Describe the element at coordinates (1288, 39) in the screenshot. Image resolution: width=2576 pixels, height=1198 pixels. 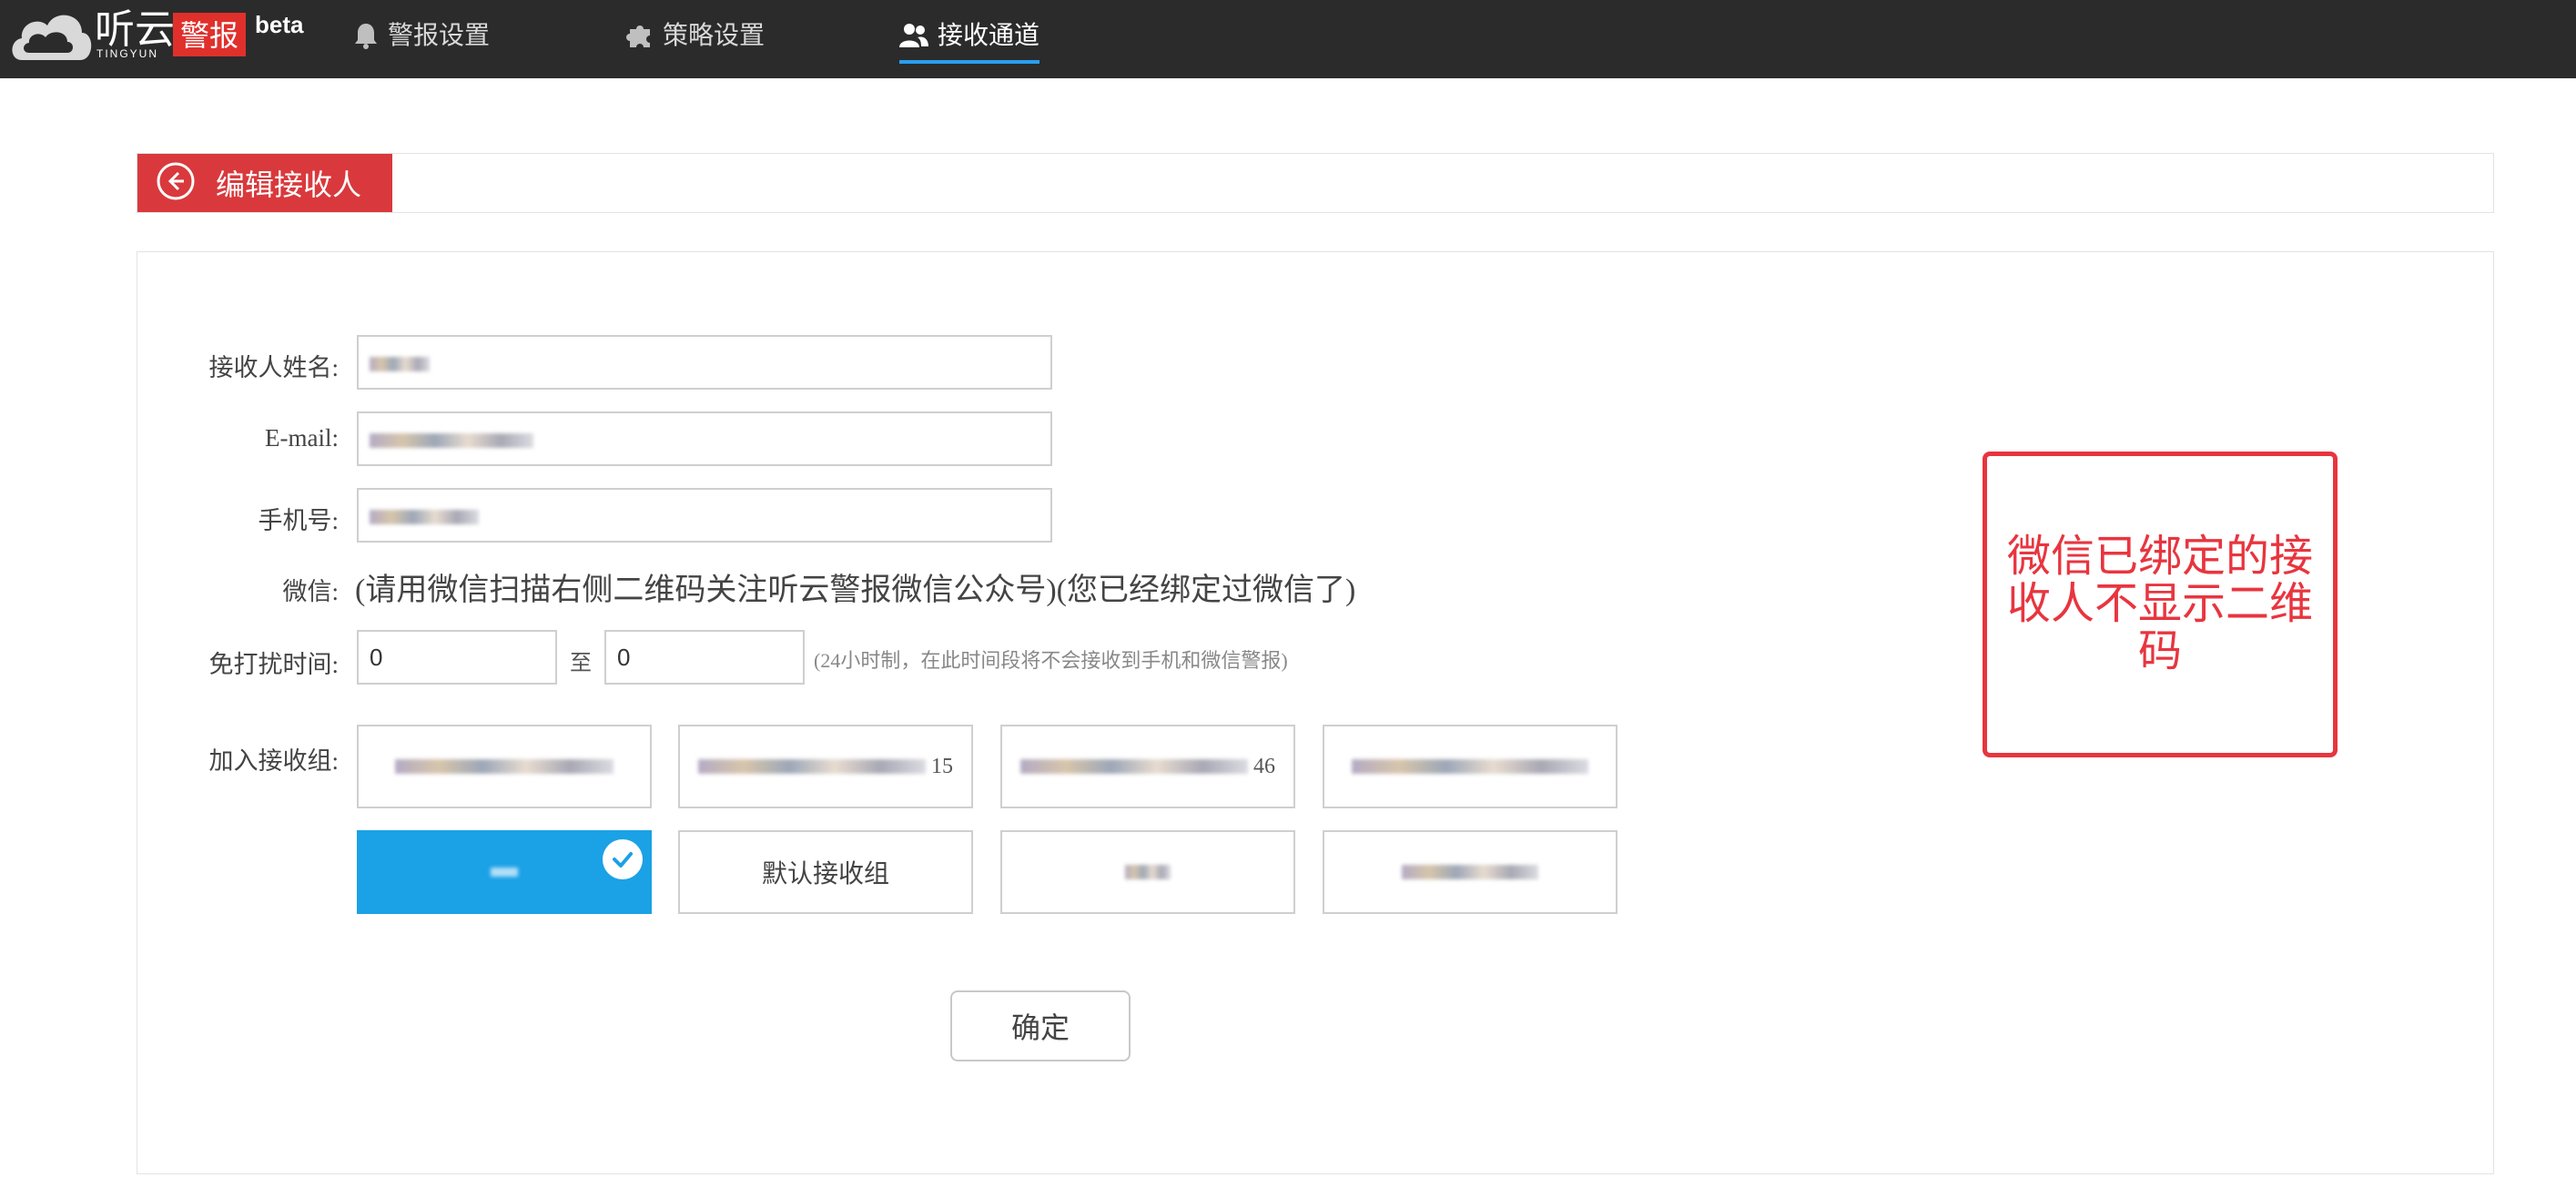
I see `top-navbar: 听云 TINGYUN 警报 beta 警报设置 策略设置 接收通道` at that location.